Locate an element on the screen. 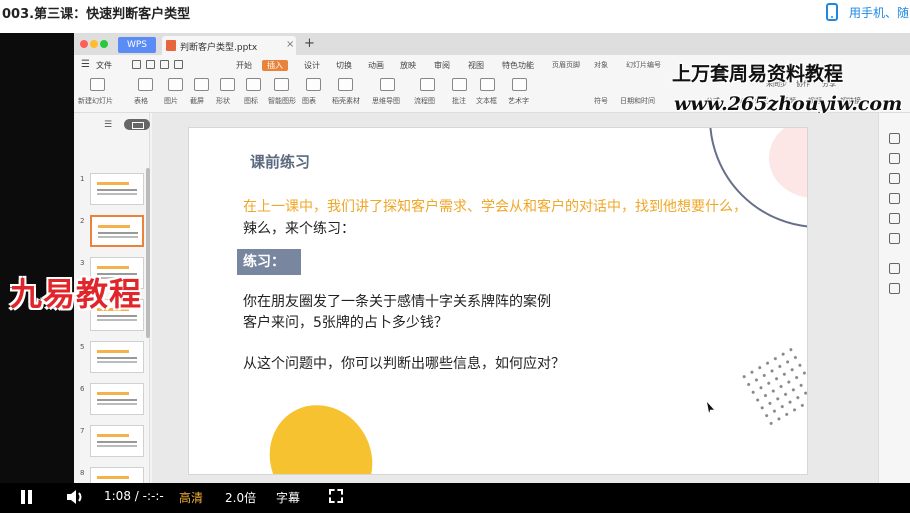  screenshot-icon is located at coordinates (201, 84).